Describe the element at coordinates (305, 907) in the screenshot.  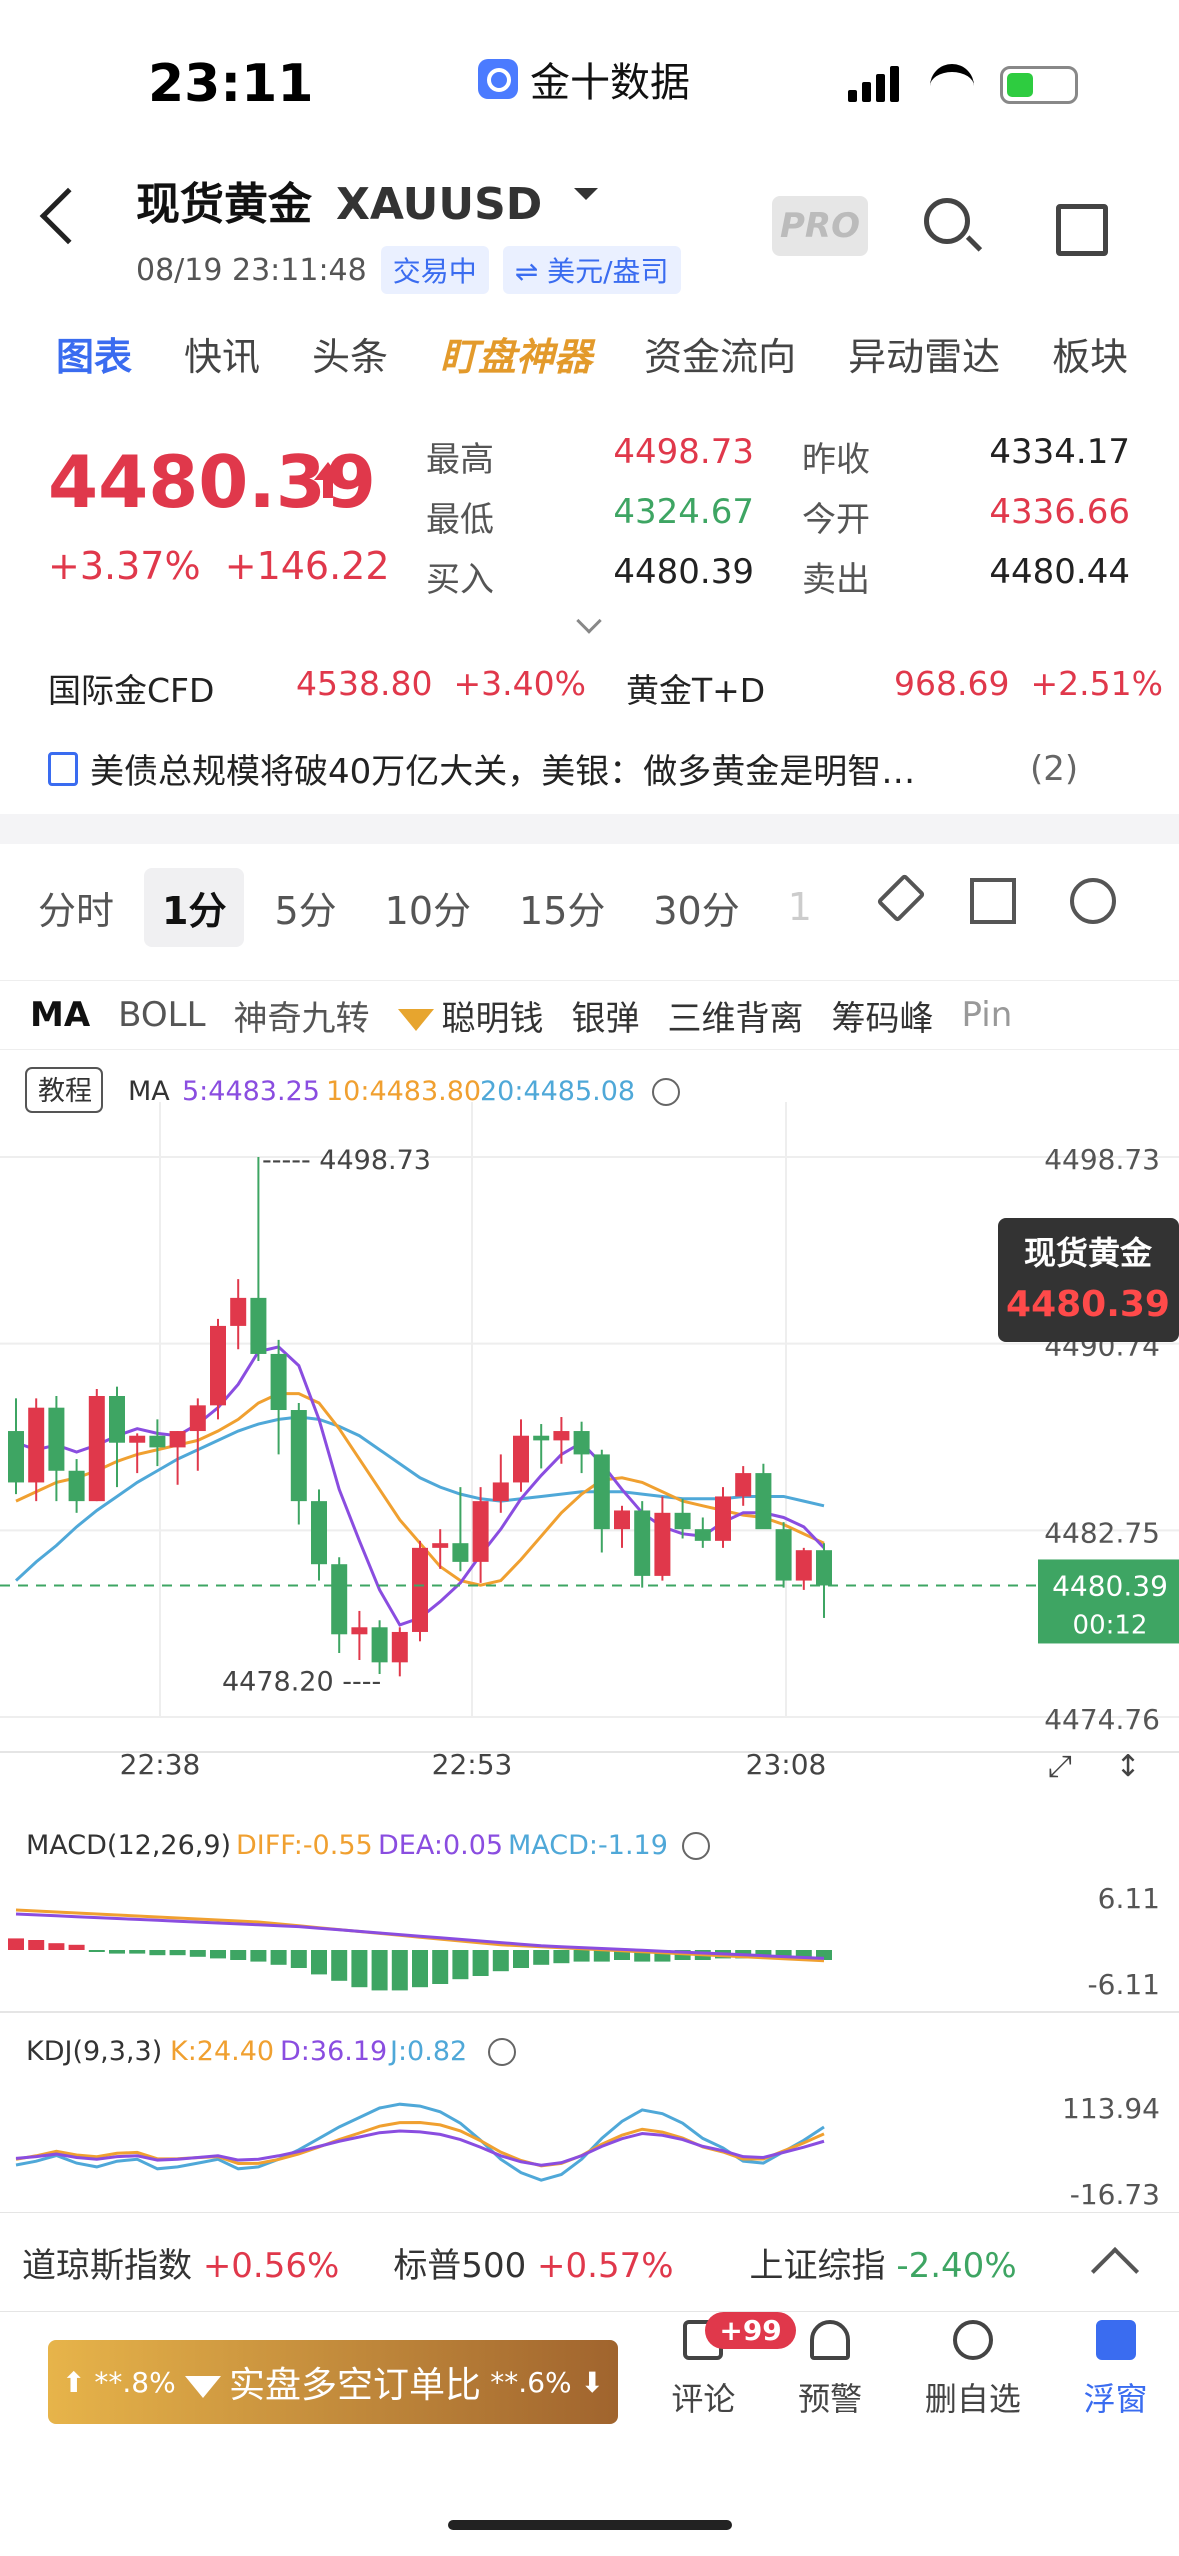
I see `period-tab: 5分` at that location.